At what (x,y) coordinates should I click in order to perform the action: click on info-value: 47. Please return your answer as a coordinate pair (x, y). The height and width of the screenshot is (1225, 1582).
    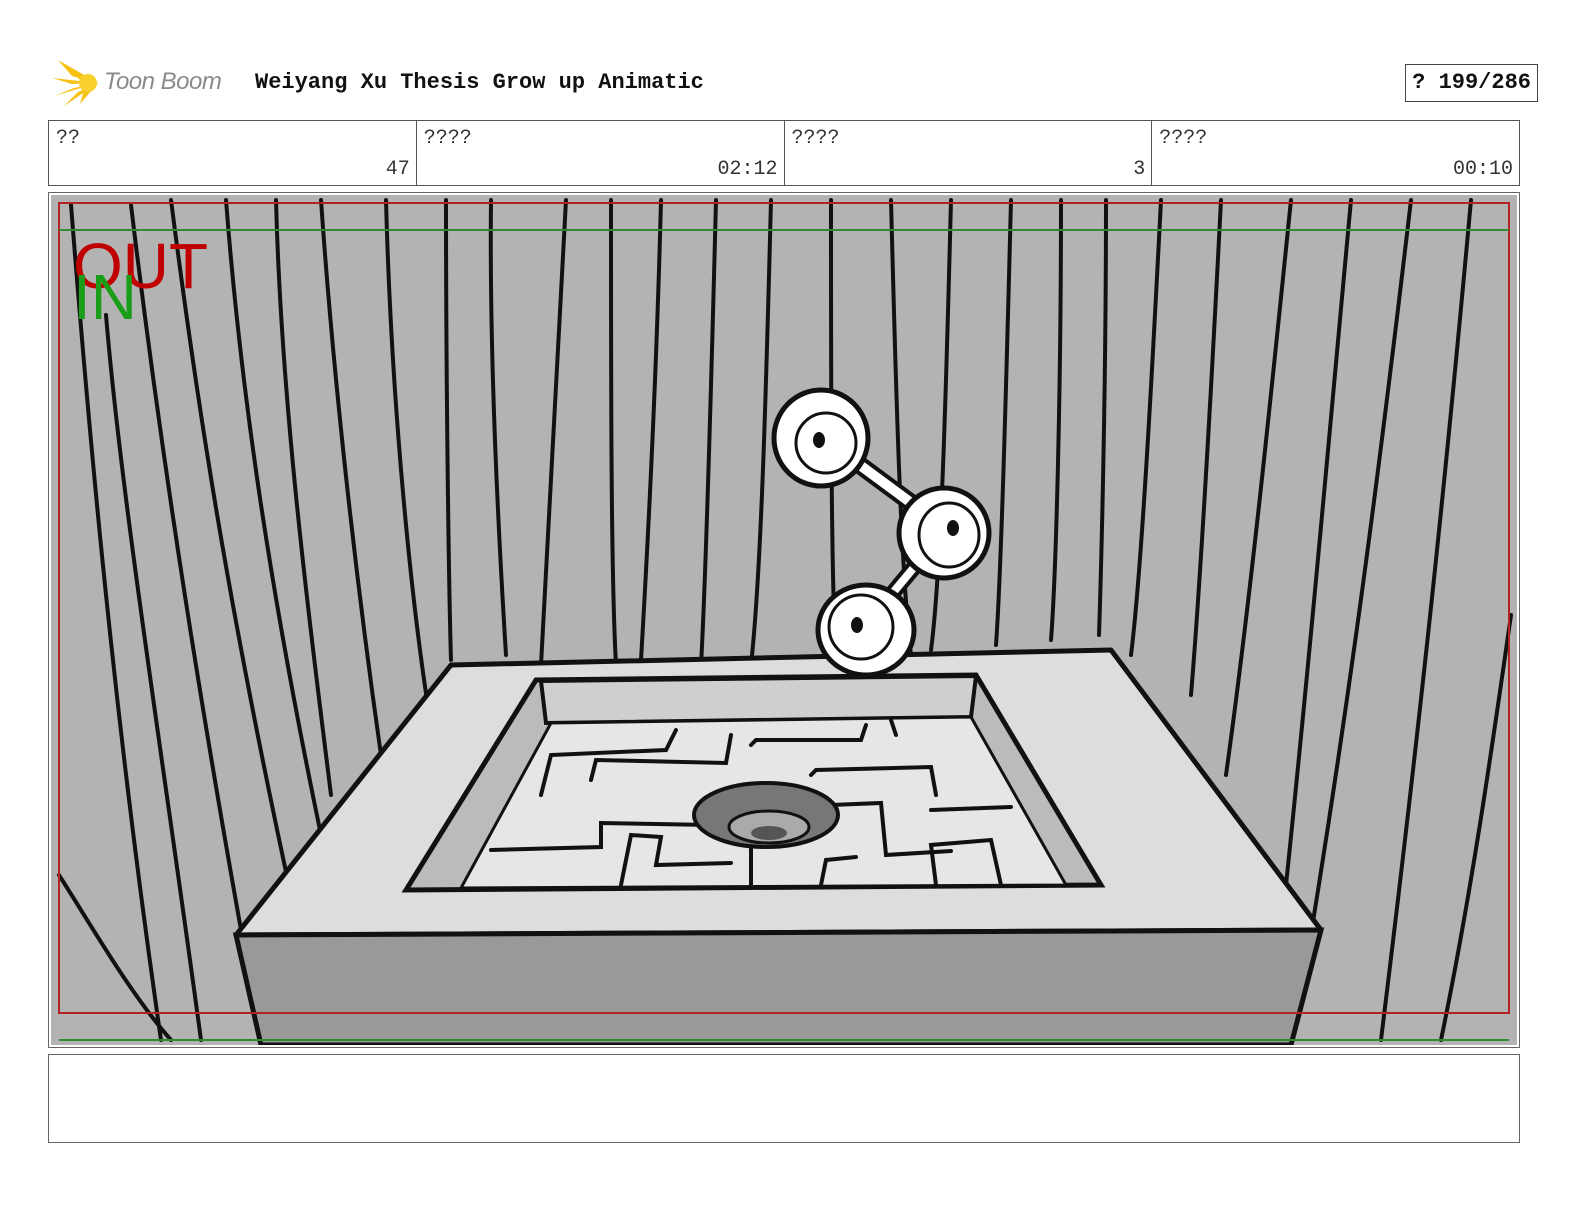
    Looking at the image, I should click on (397, 169).